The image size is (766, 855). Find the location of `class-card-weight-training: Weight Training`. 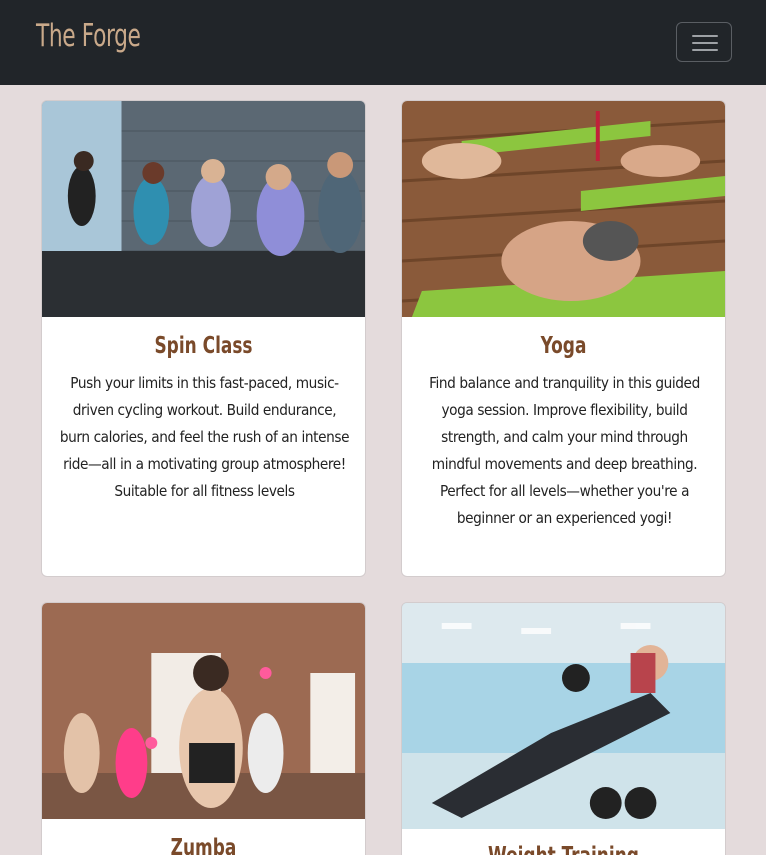

class-card-weight-training: Weight Training is located at coordinates (563, 728).